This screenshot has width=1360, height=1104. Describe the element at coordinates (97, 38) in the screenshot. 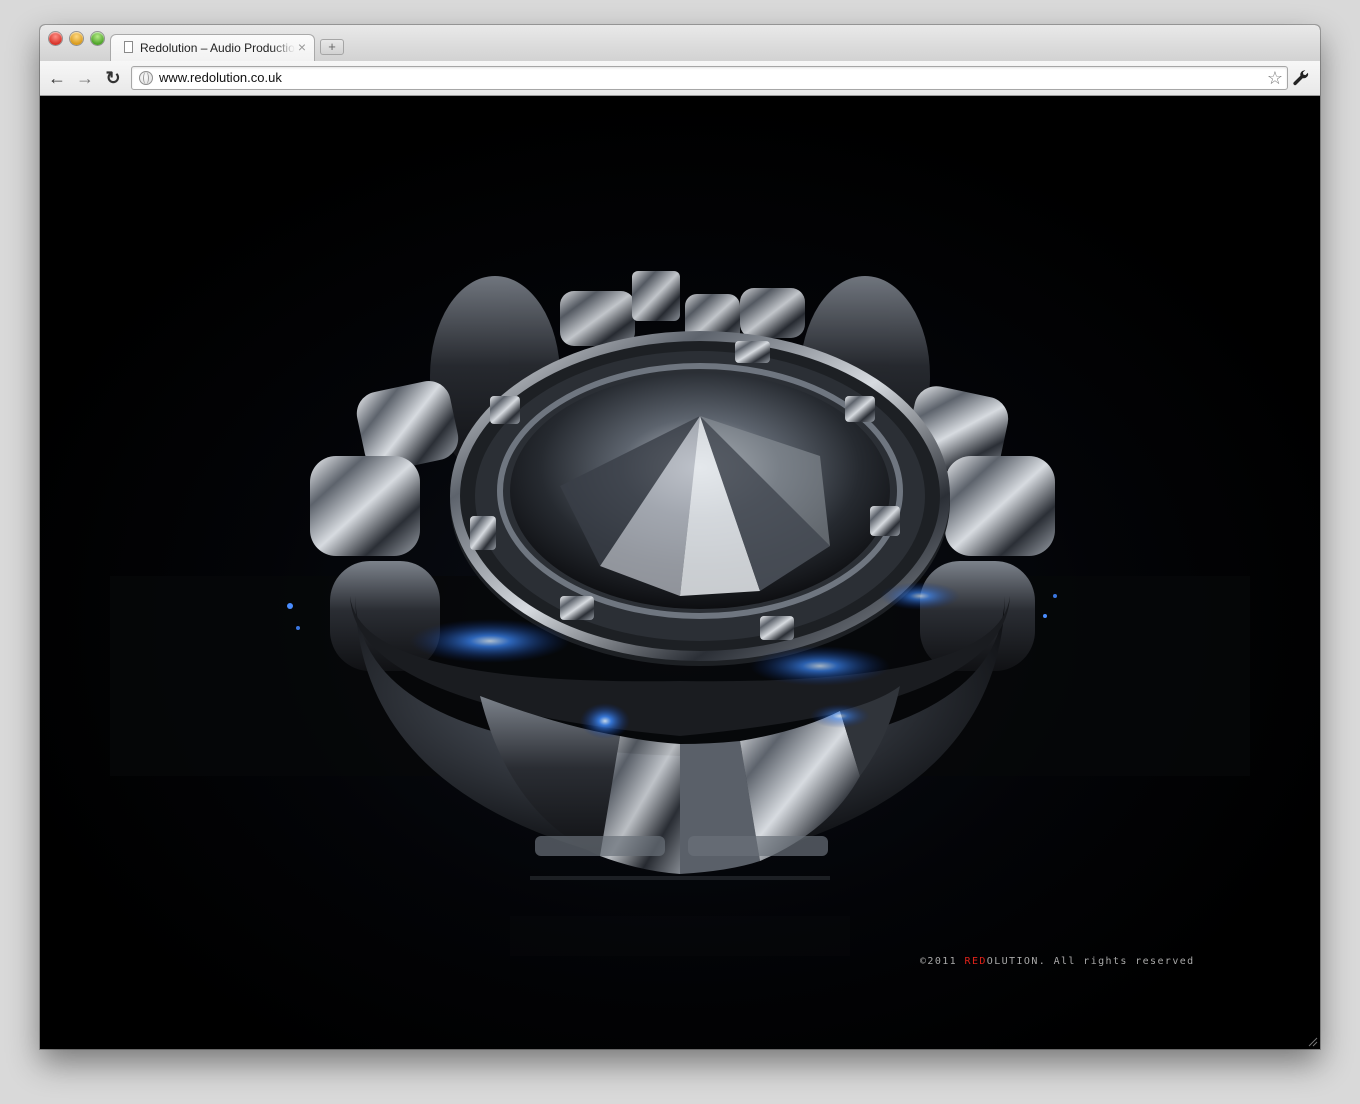

I see `window-zoom-button` at that location.